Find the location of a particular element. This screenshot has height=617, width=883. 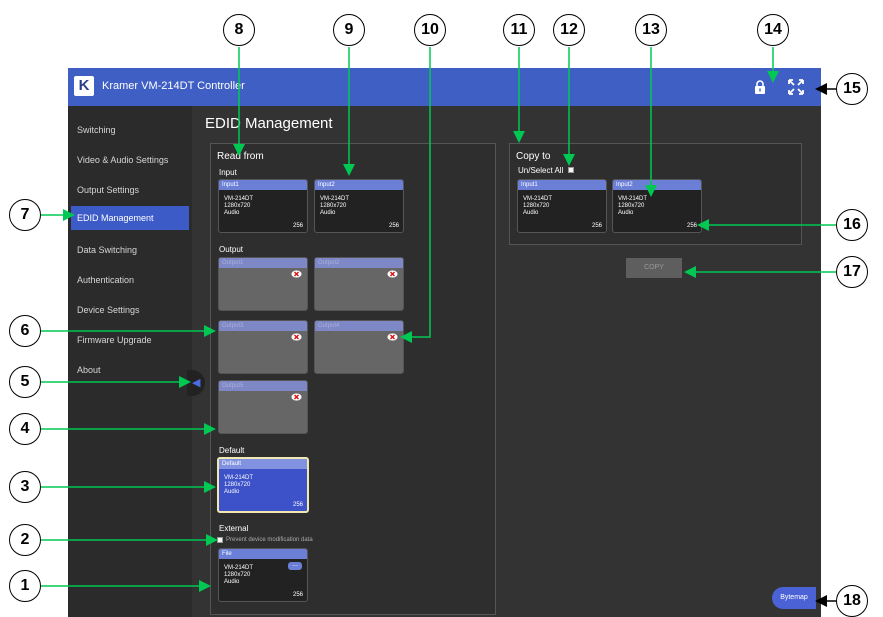

card-header: Output3 is located at coordinates (263, 326).